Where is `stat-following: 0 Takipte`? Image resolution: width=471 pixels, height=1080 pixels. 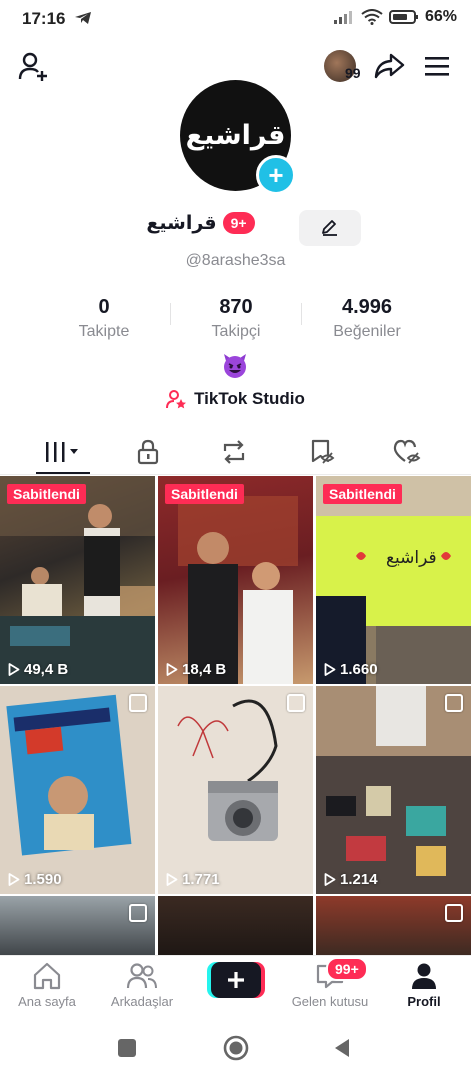
stat-following: 0 Takipte is located at coordinates (104, 318).